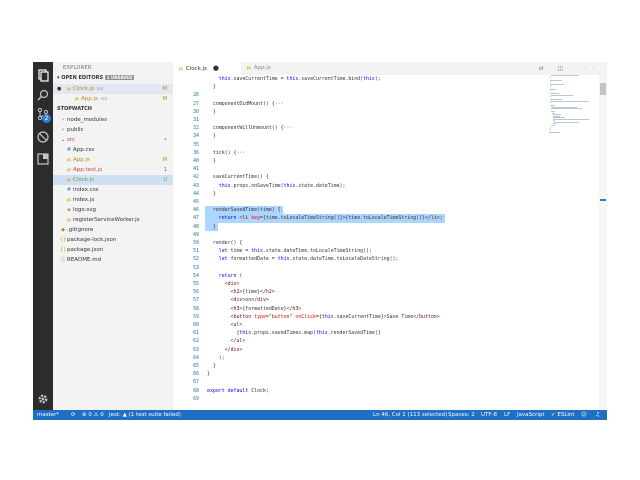 The height and width of the screenshot is (480, 640). Describe the element at coordinates (196, 325) in the screenshot. I see `line-number: 60` at that location.